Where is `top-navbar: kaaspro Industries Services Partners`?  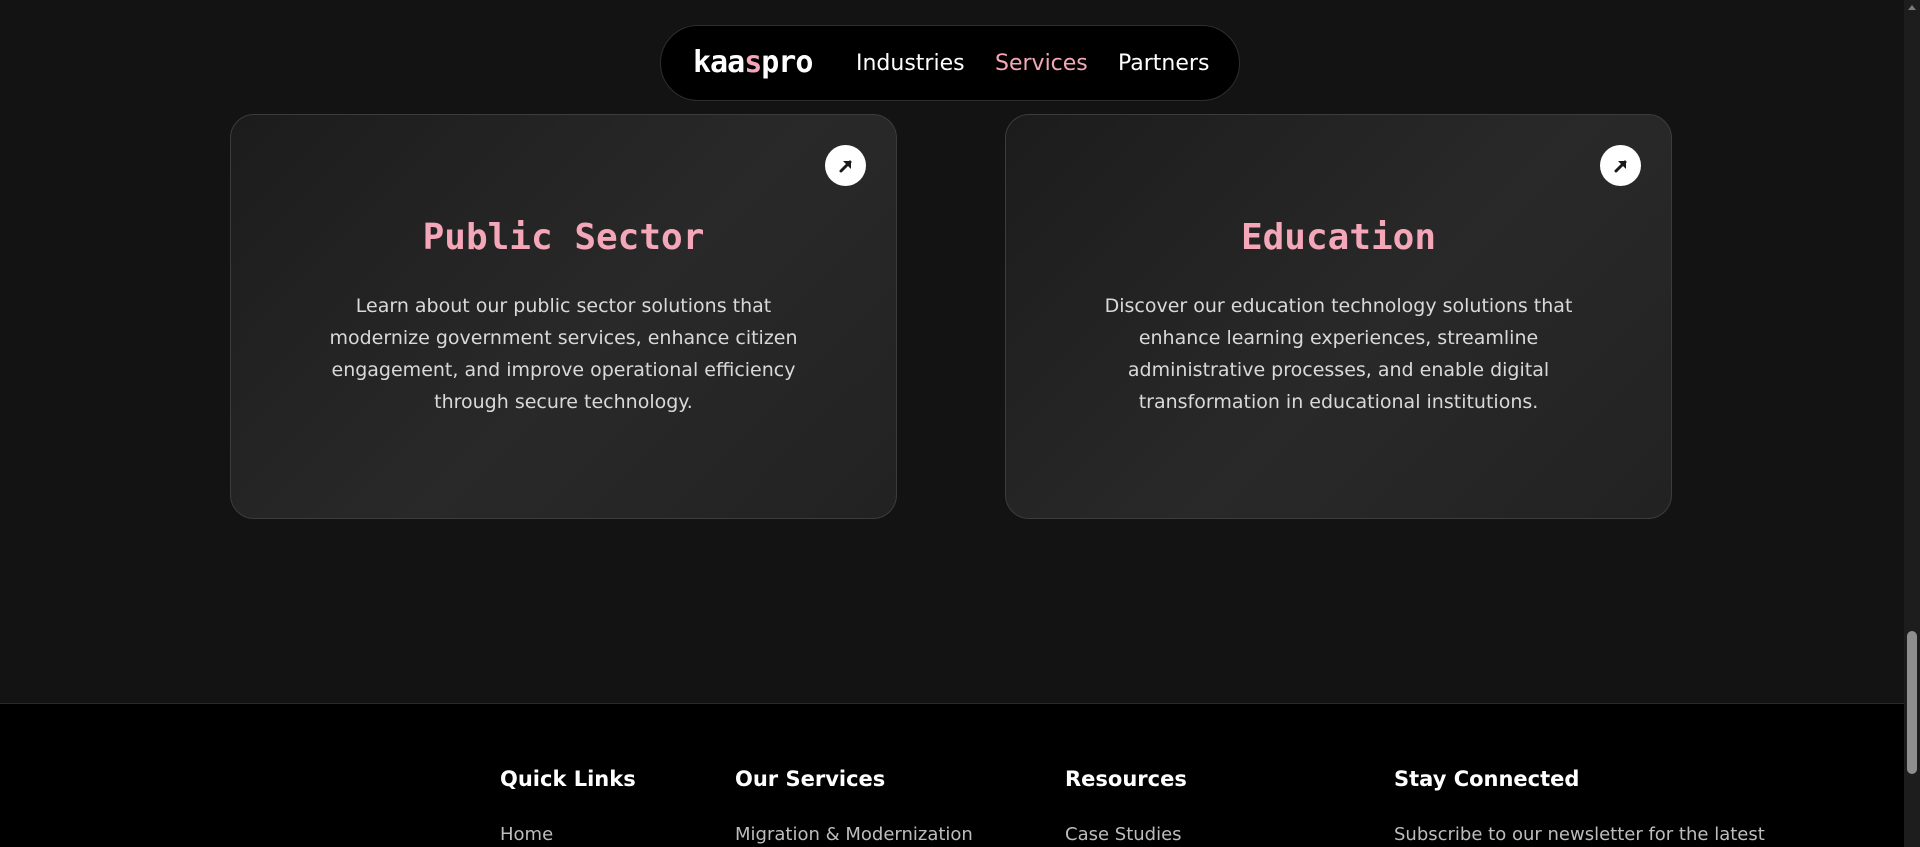
top-navbar: kaaspro Industries Services Partners is located at coordinates (950, 63).